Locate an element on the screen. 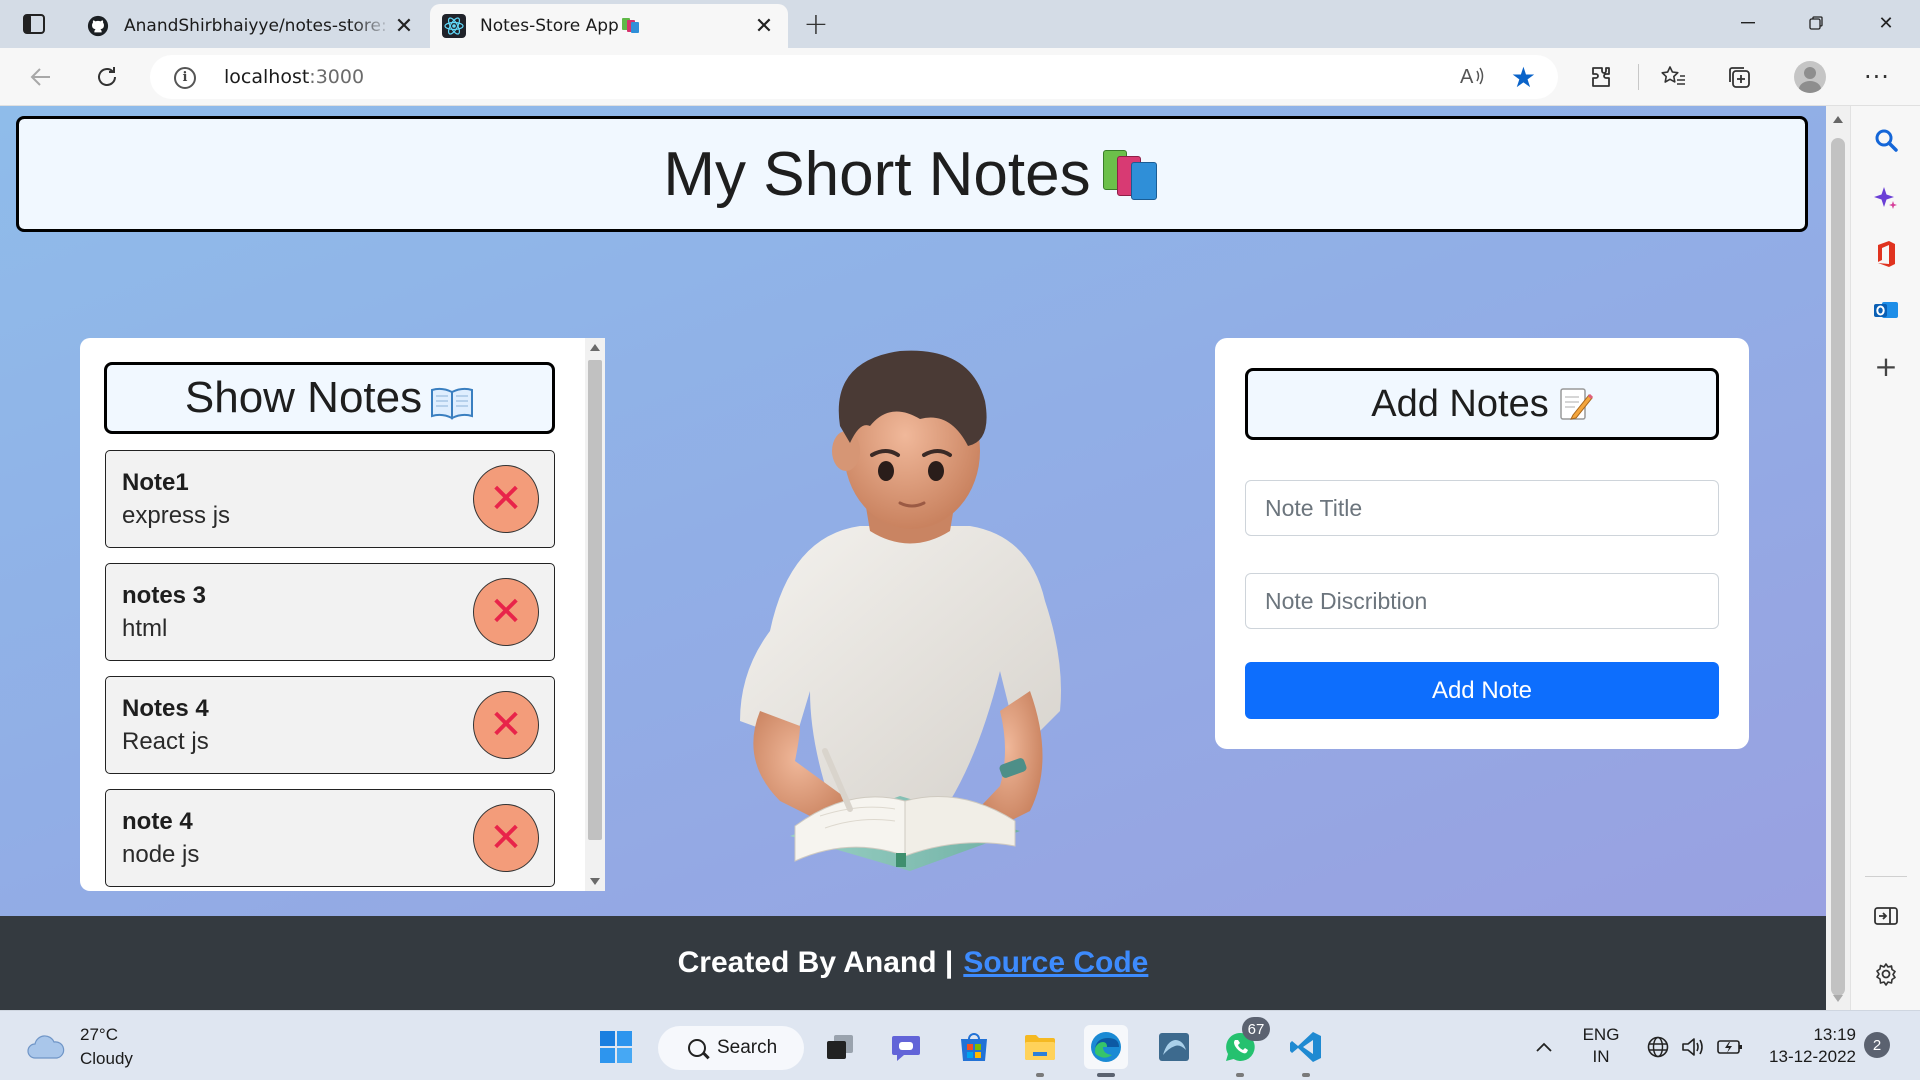 This screenshot has height=1080, width=1920. file-explorer-icon is located at coordinates (1040, 1051).